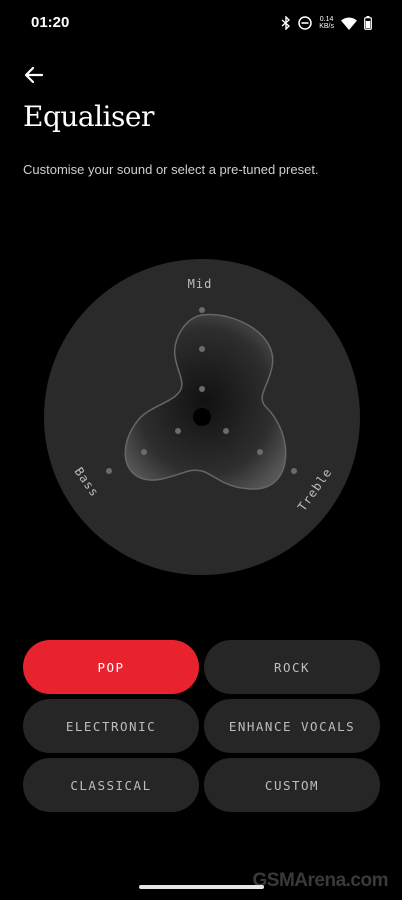 This screenshot has height=900, width=402. I want to click on center-point, so click(202, 417).